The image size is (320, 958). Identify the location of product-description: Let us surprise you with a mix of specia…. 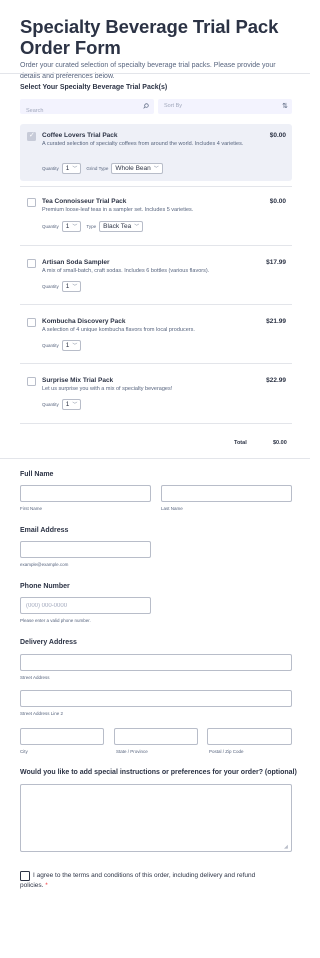
(107, 389).